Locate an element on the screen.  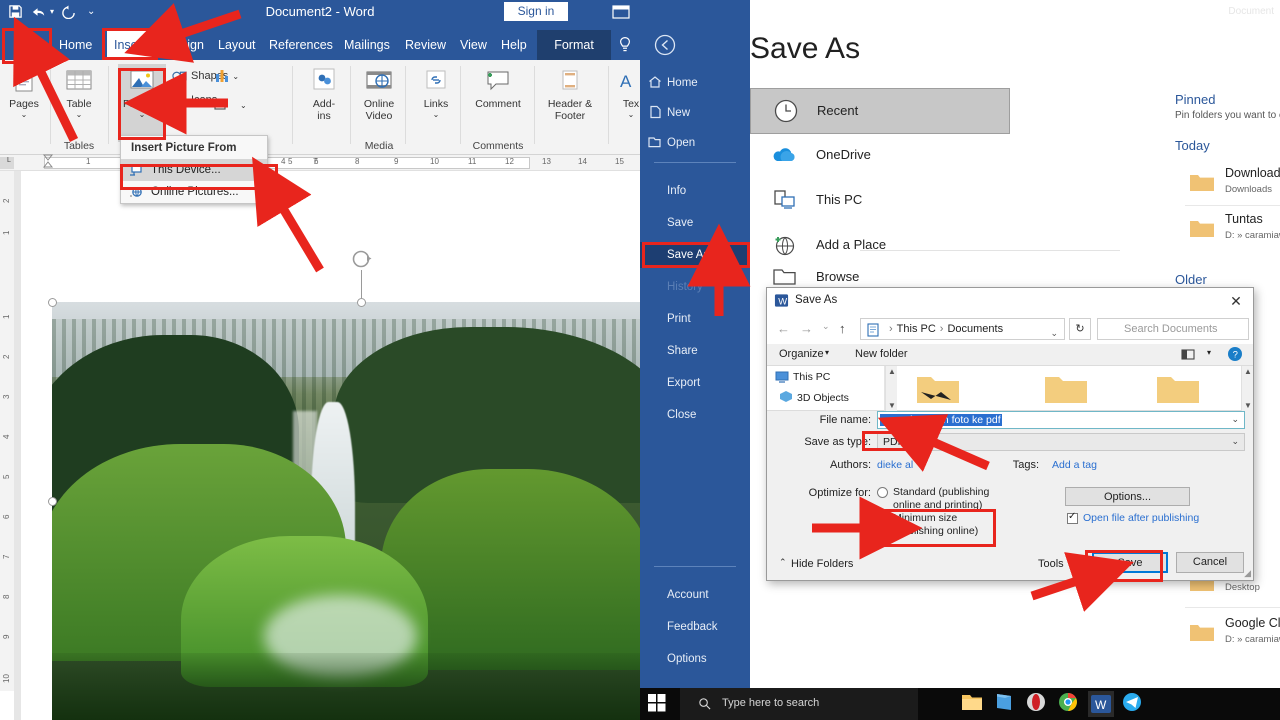
chrome-icon is located at coordinates (1069, 704).